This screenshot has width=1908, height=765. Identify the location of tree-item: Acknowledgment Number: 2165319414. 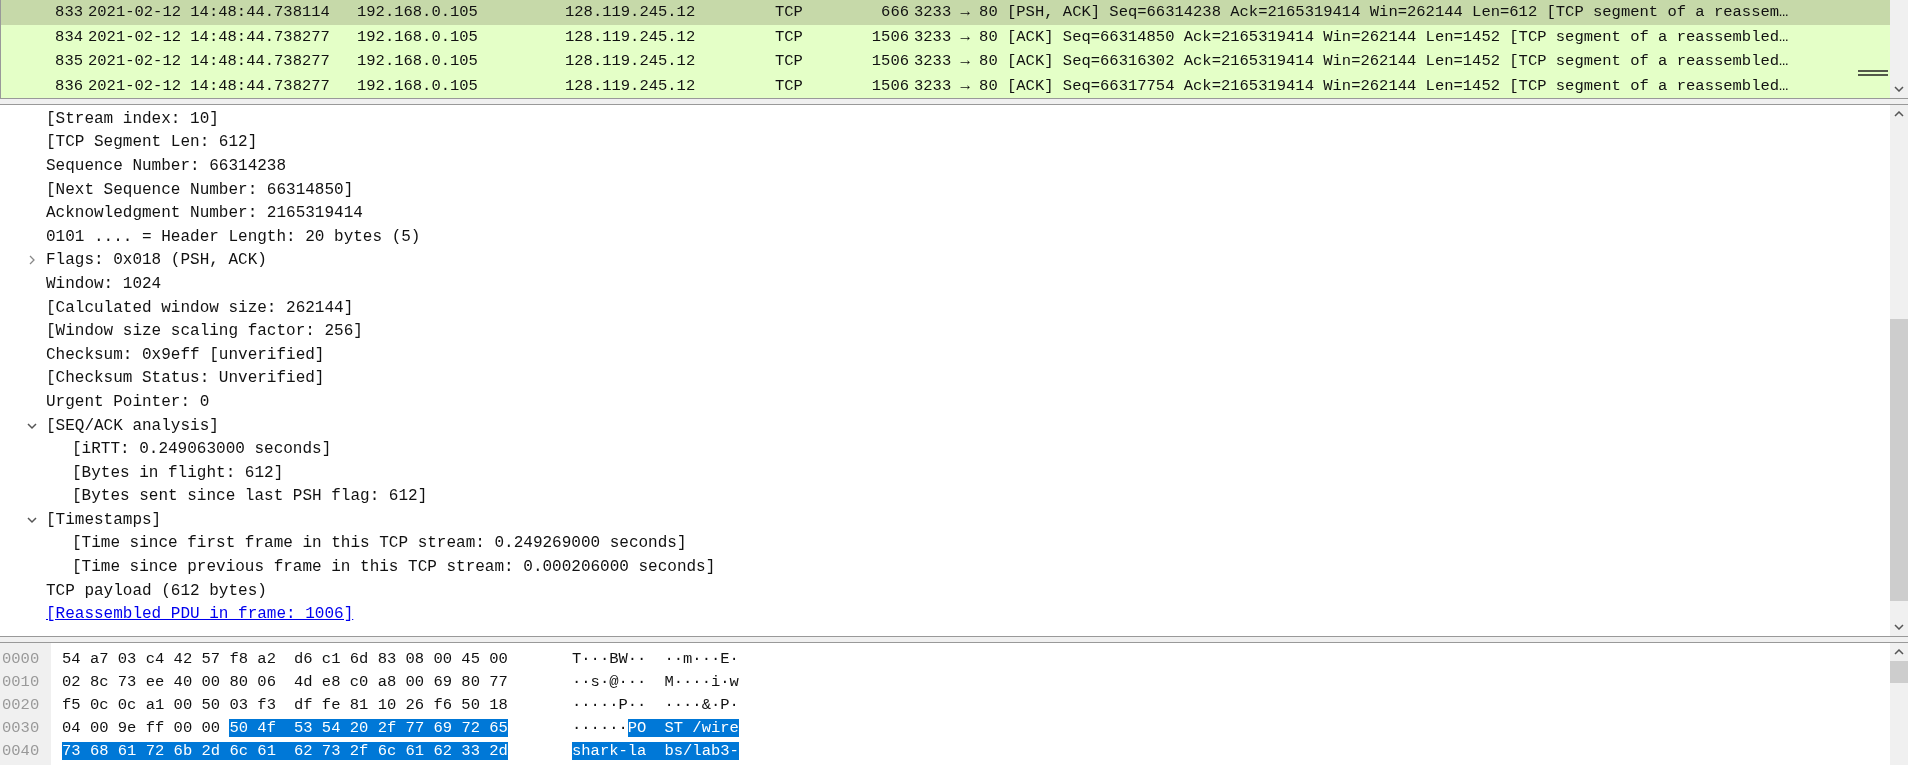
(204, 213).